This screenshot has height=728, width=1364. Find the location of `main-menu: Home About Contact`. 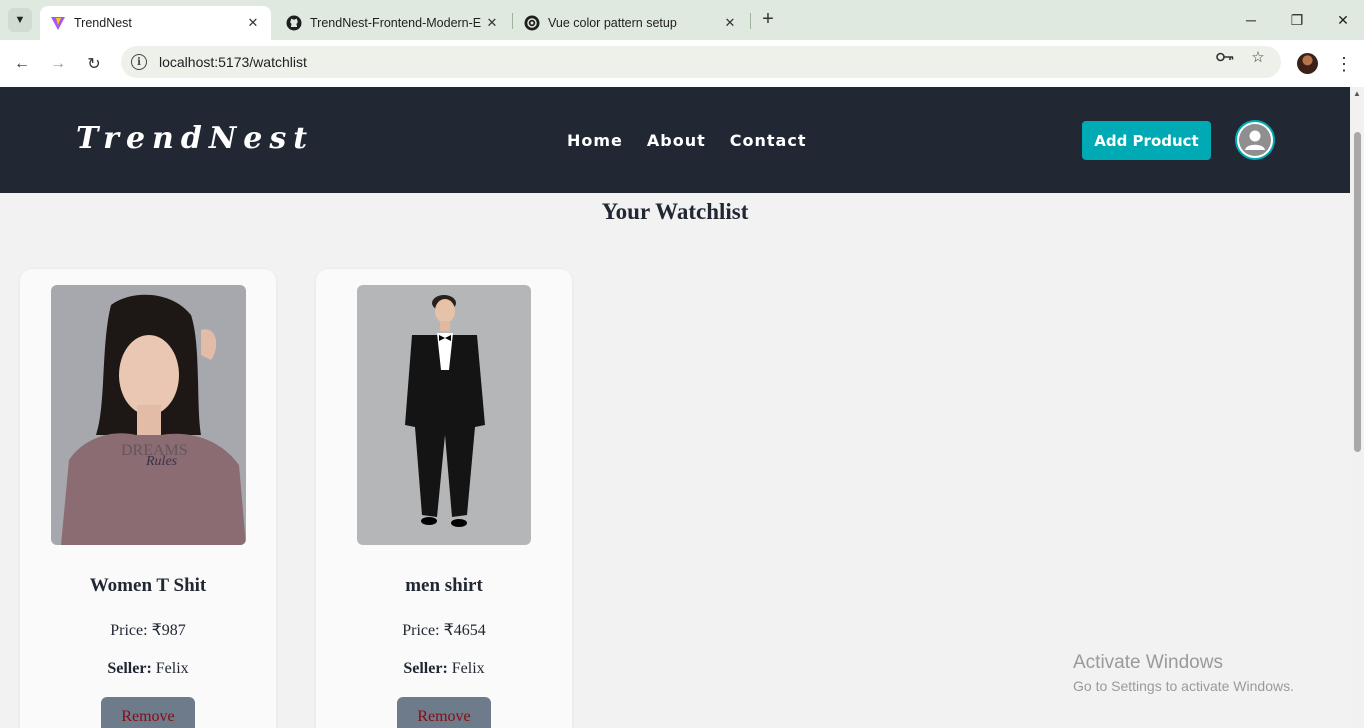

main-menu: Home About Contact is located at coordinates (686, 140).